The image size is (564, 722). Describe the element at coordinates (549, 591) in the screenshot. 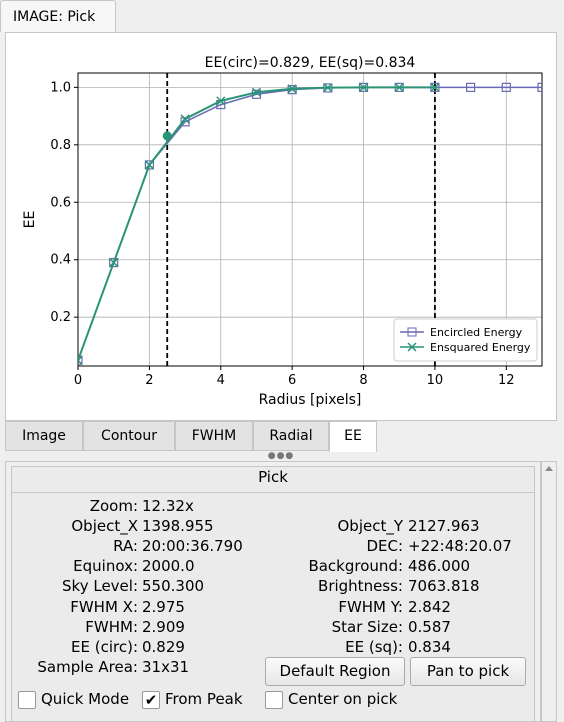

I see `vertical-scrollbar` at that location.